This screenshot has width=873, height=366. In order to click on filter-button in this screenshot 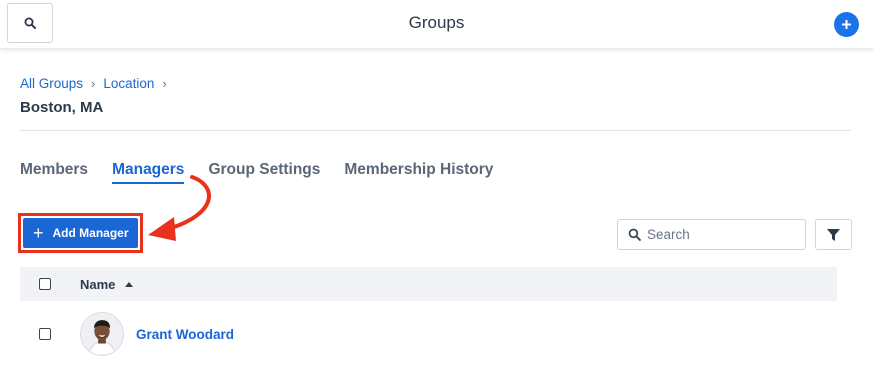, I will do `click(833, 234)`.